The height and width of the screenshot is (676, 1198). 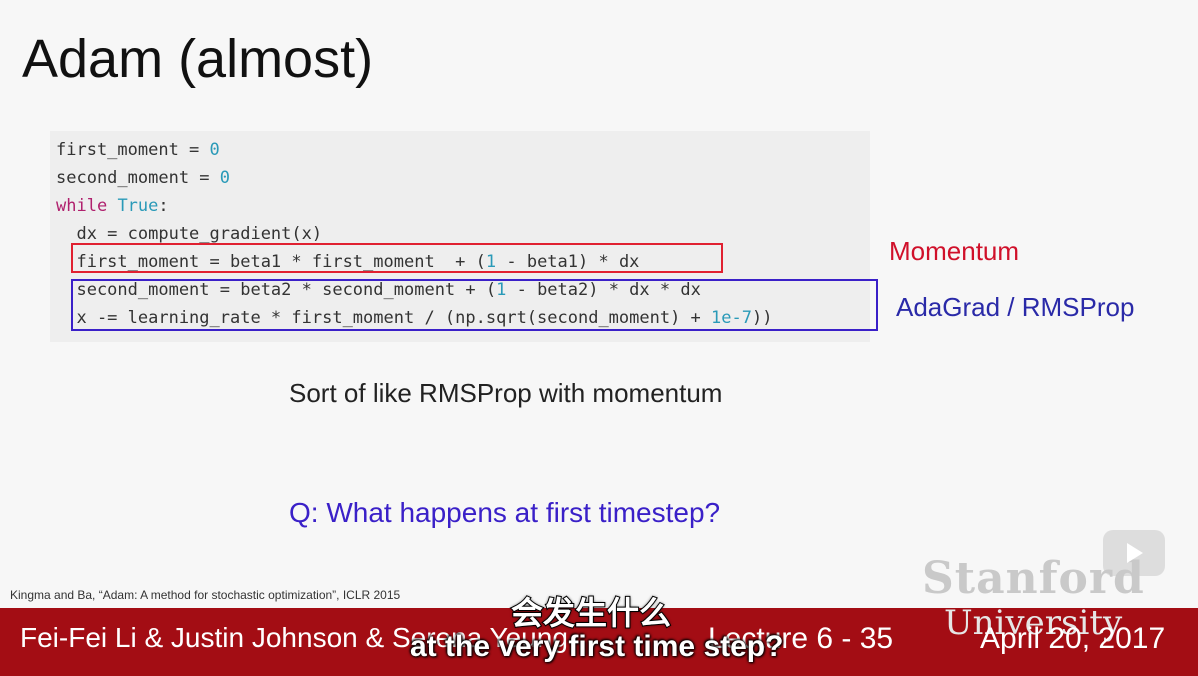 What do you see at coordinates (138, 206) in the screenshot?
I see `code-token: True` at bounding box center [138, 206].